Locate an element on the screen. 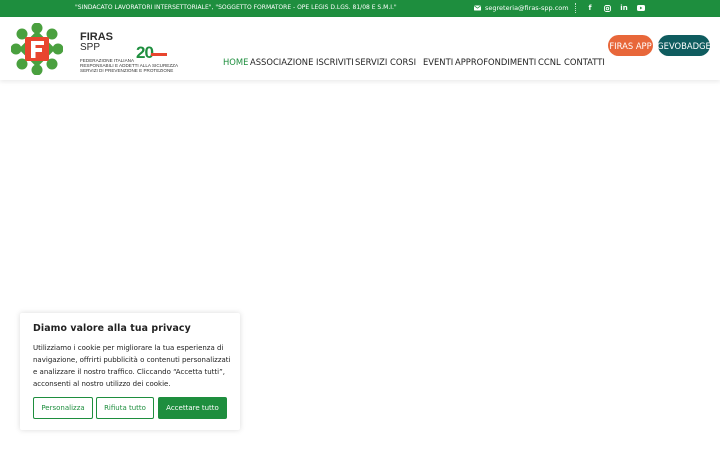  cookie-reject-button: Rifiuta tutto is located at coordinates (125, 408).